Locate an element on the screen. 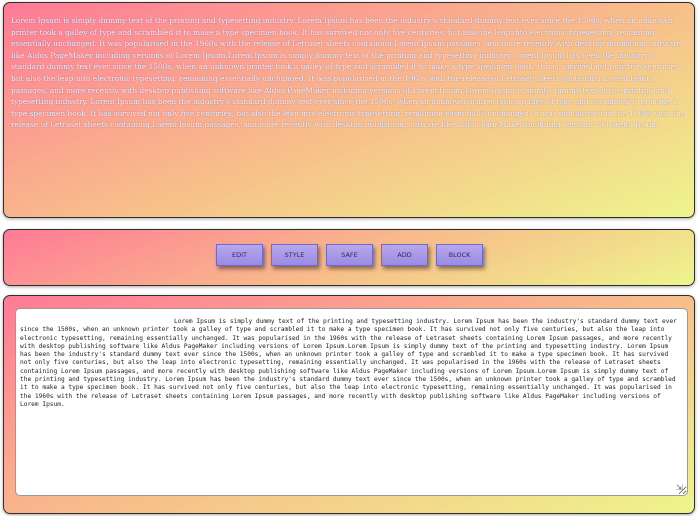 The width and height of the screenshot is (700, 516). save-button: SAFE is located at coordinates (349, 255).